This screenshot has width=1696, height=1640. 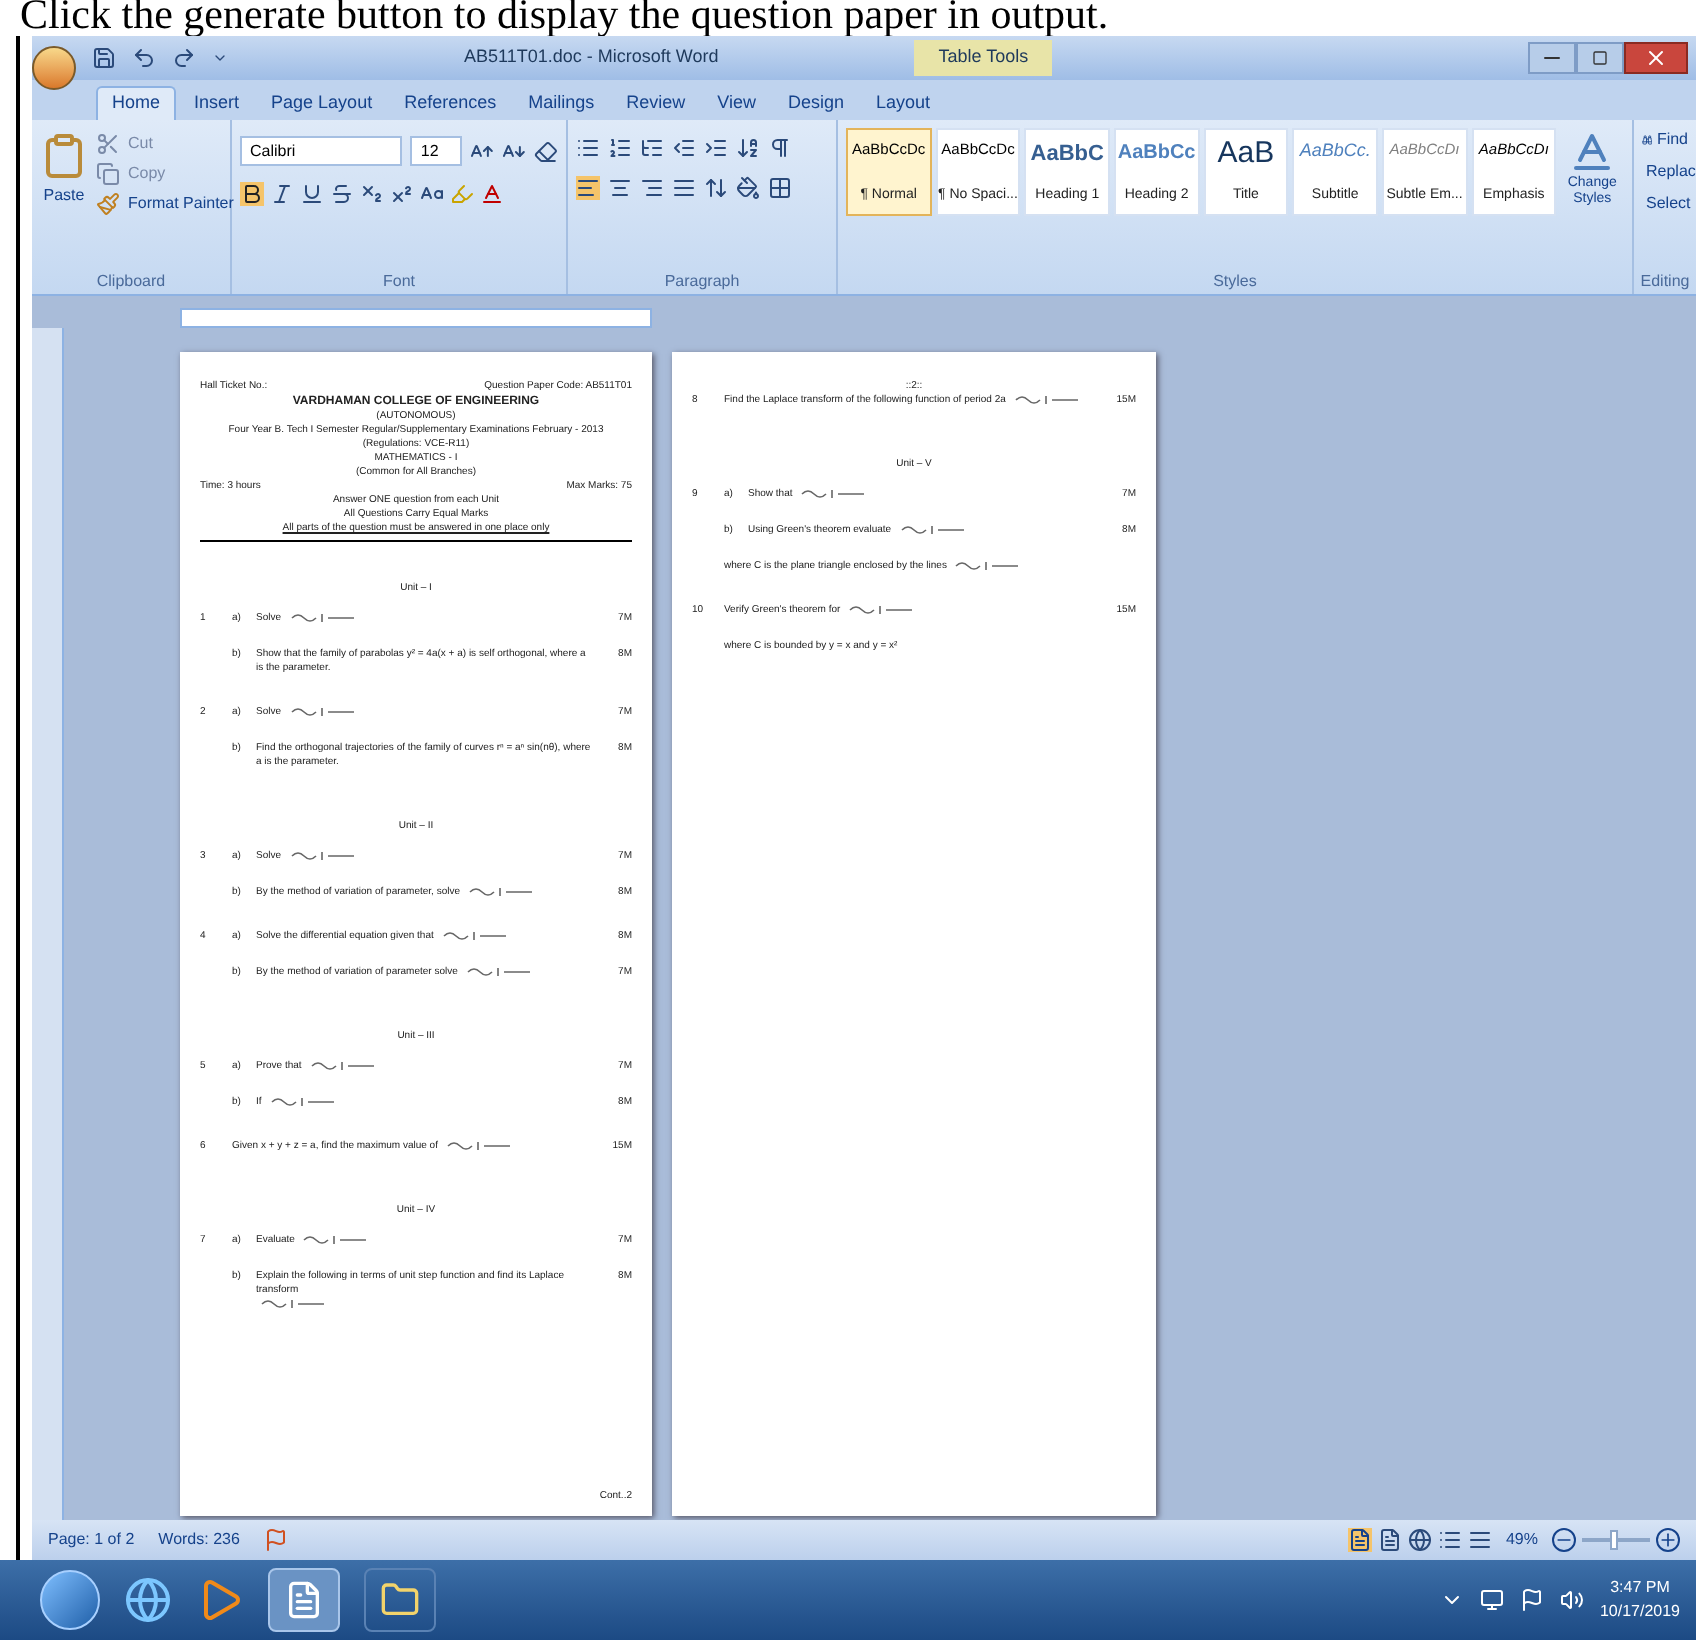 What do you see at coordinates (322, 103) in the screenshot?
I see `ribbon-tab: Page Layout` at bounding box center [322, 103].